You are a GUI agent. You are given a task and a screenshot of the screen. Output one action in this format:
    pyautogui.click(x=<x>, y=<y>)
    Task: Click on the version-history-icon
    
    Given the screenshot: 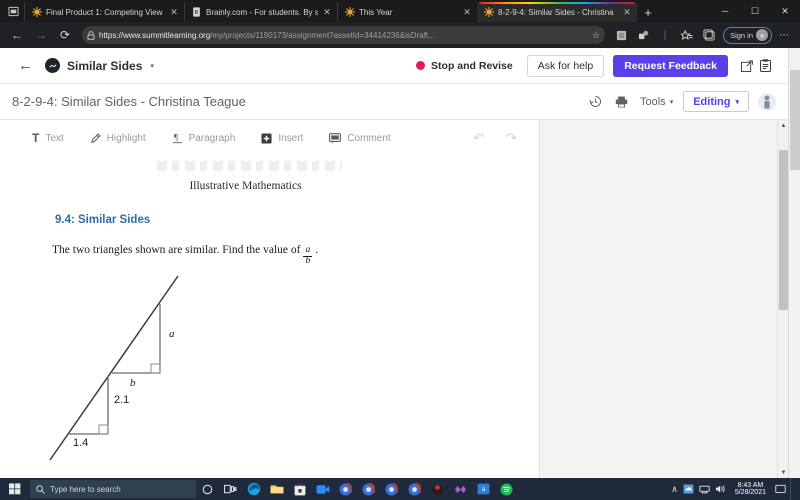 What is the action you would take?
    pyautogui.click(x=595, y=101)
    